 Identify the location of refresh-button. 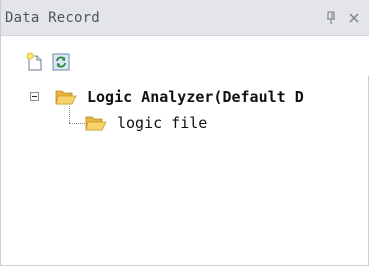
(61, 62).